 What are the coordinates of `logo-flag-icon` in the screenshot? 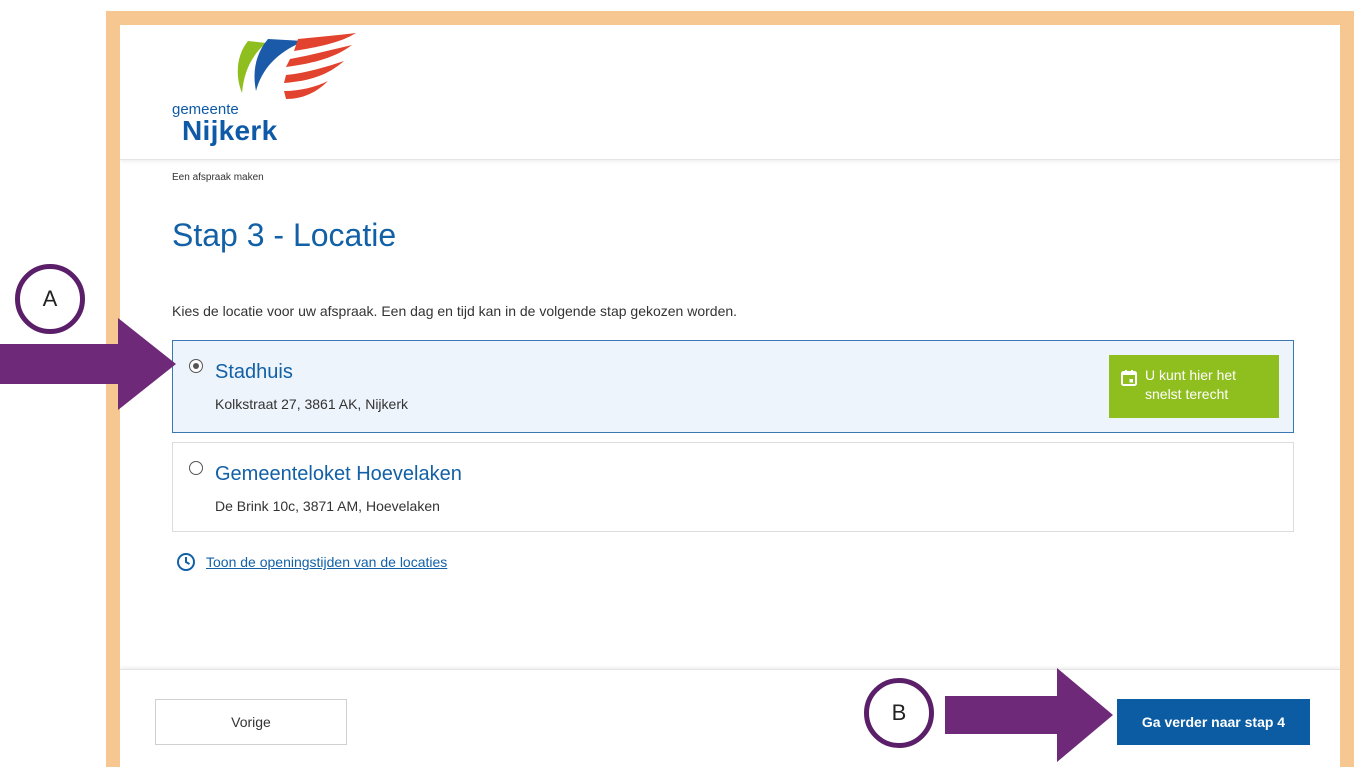 It's located at (296, 66).